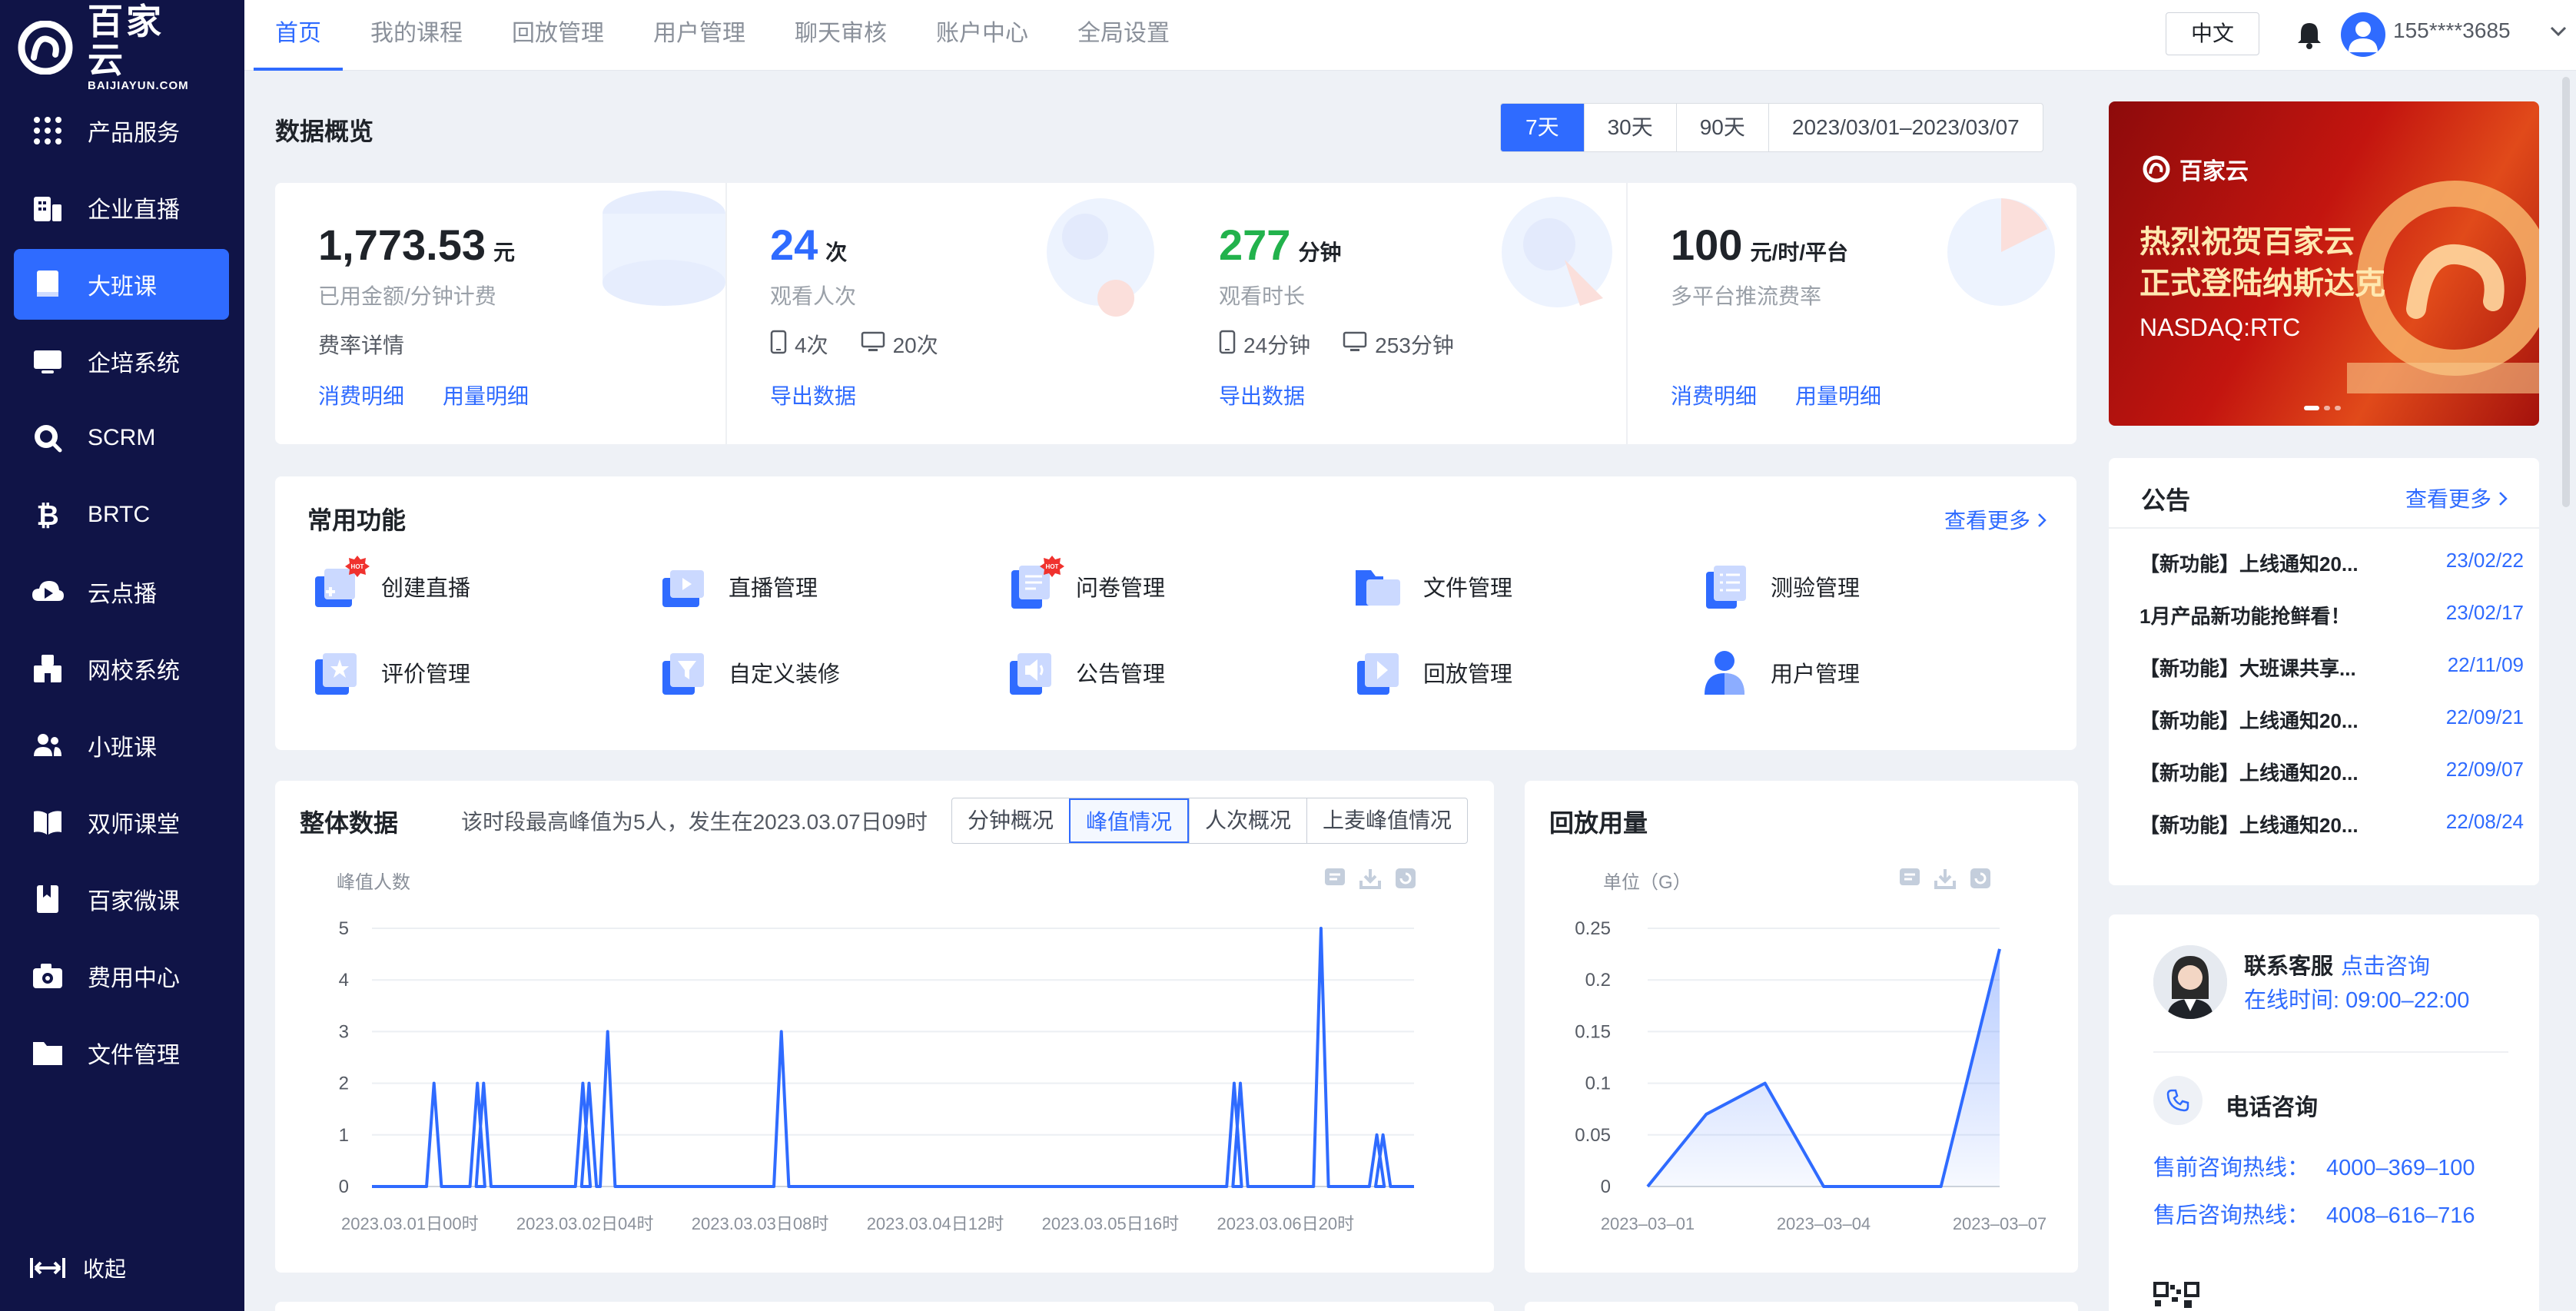 The image size is (2576, 1311). I want to click on y-tick-label: 0.2, so click(1598, 980).